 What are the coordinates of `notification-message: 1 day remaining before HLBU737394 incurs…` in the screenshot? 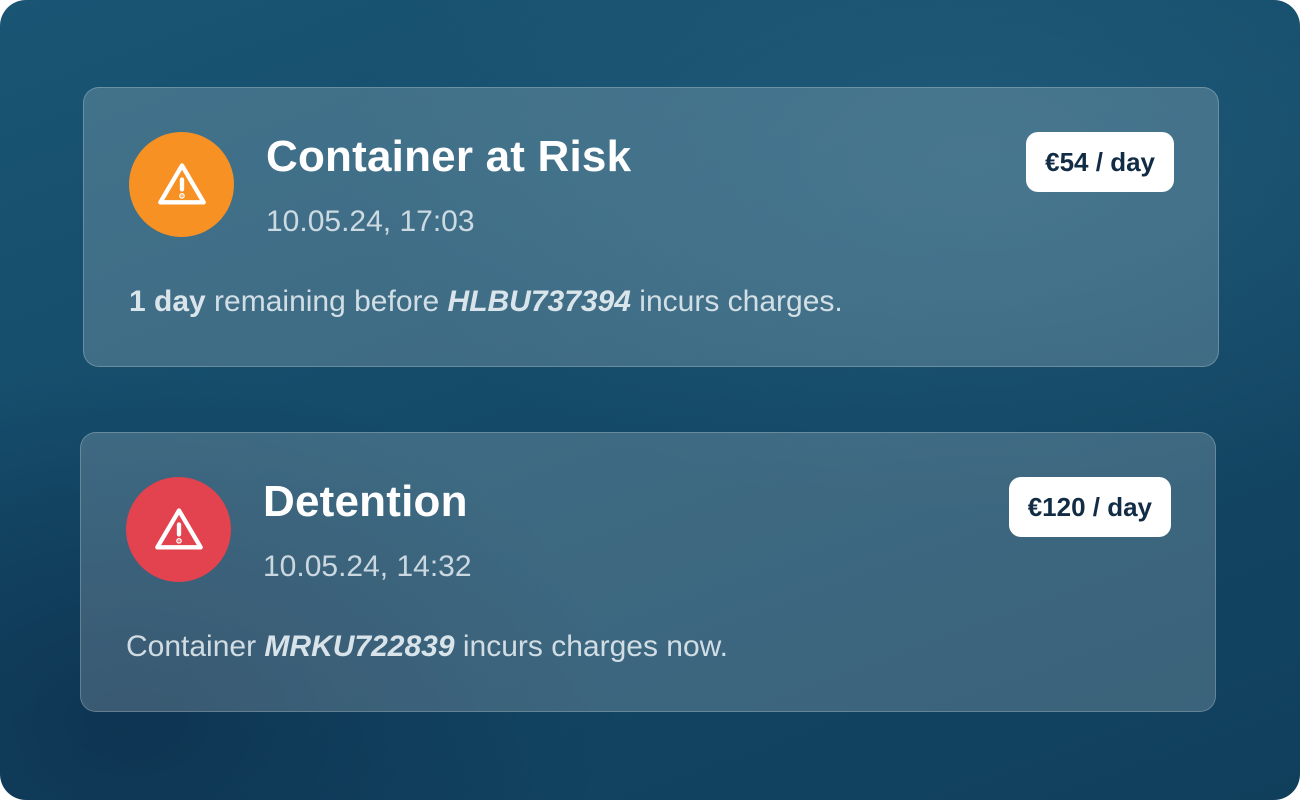 It's located at (486, 302).